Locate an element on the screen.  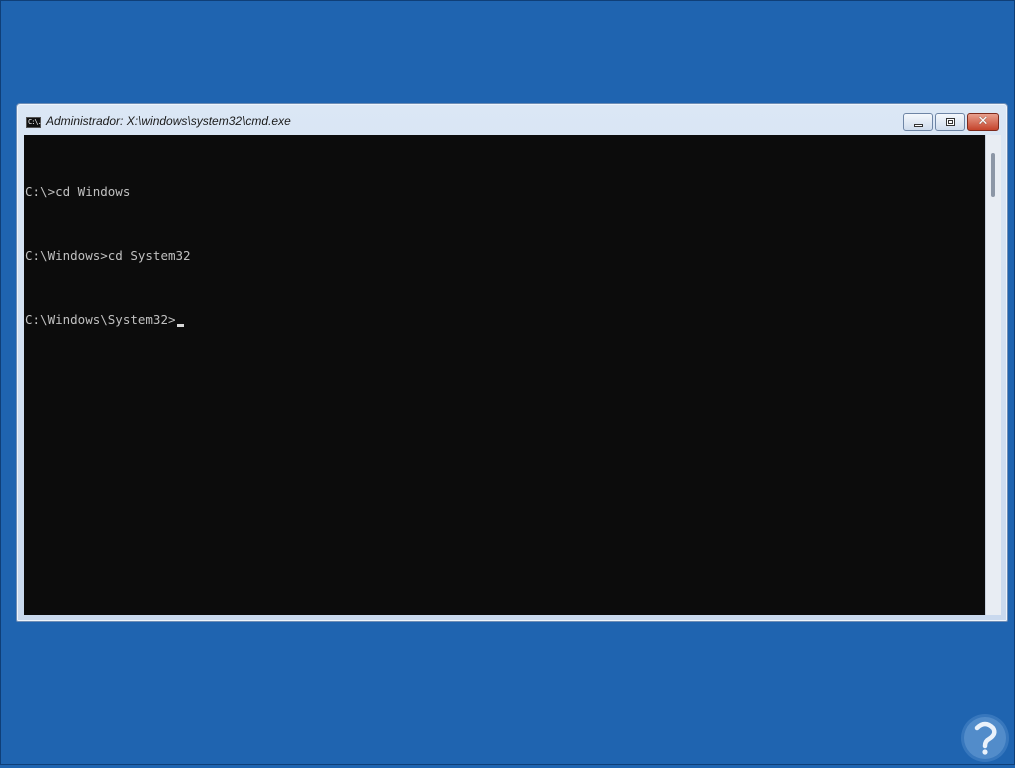
cmd-icon: C:\. is located at coordinates (34, 122).